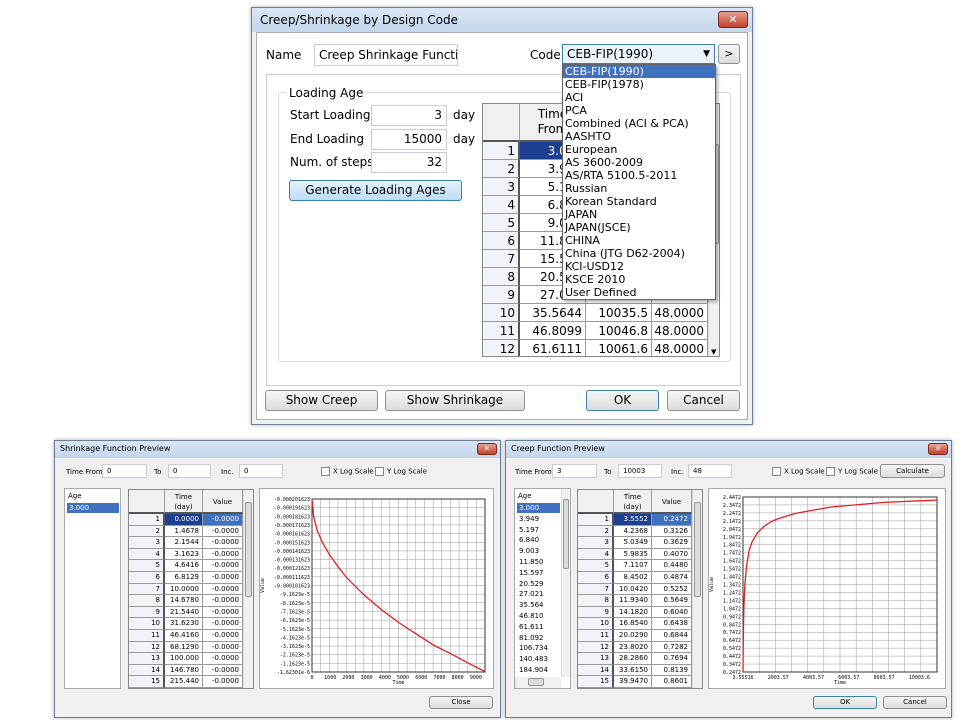  What do you see at coordinates (672, 589) in the screenshot?
I see `table-cell: 0.5252` at bounding box center [672, 589].